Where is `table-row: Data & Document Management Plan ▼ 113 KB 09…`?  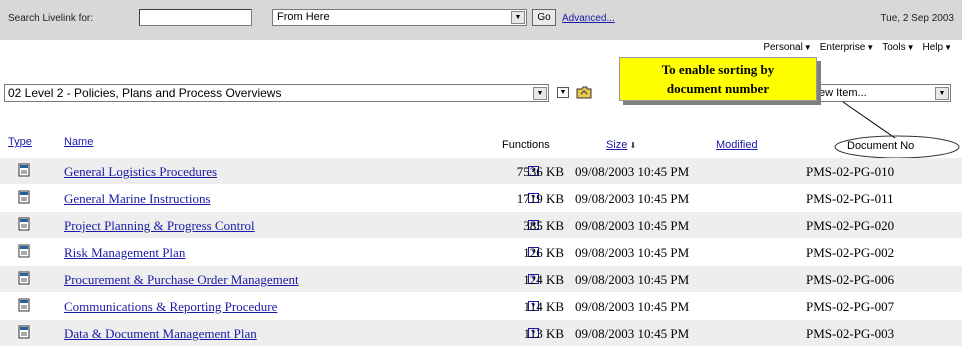
table-row: Data & Document Management Plan ▼ 113 KB 09… is located at coordinates (481, 333).